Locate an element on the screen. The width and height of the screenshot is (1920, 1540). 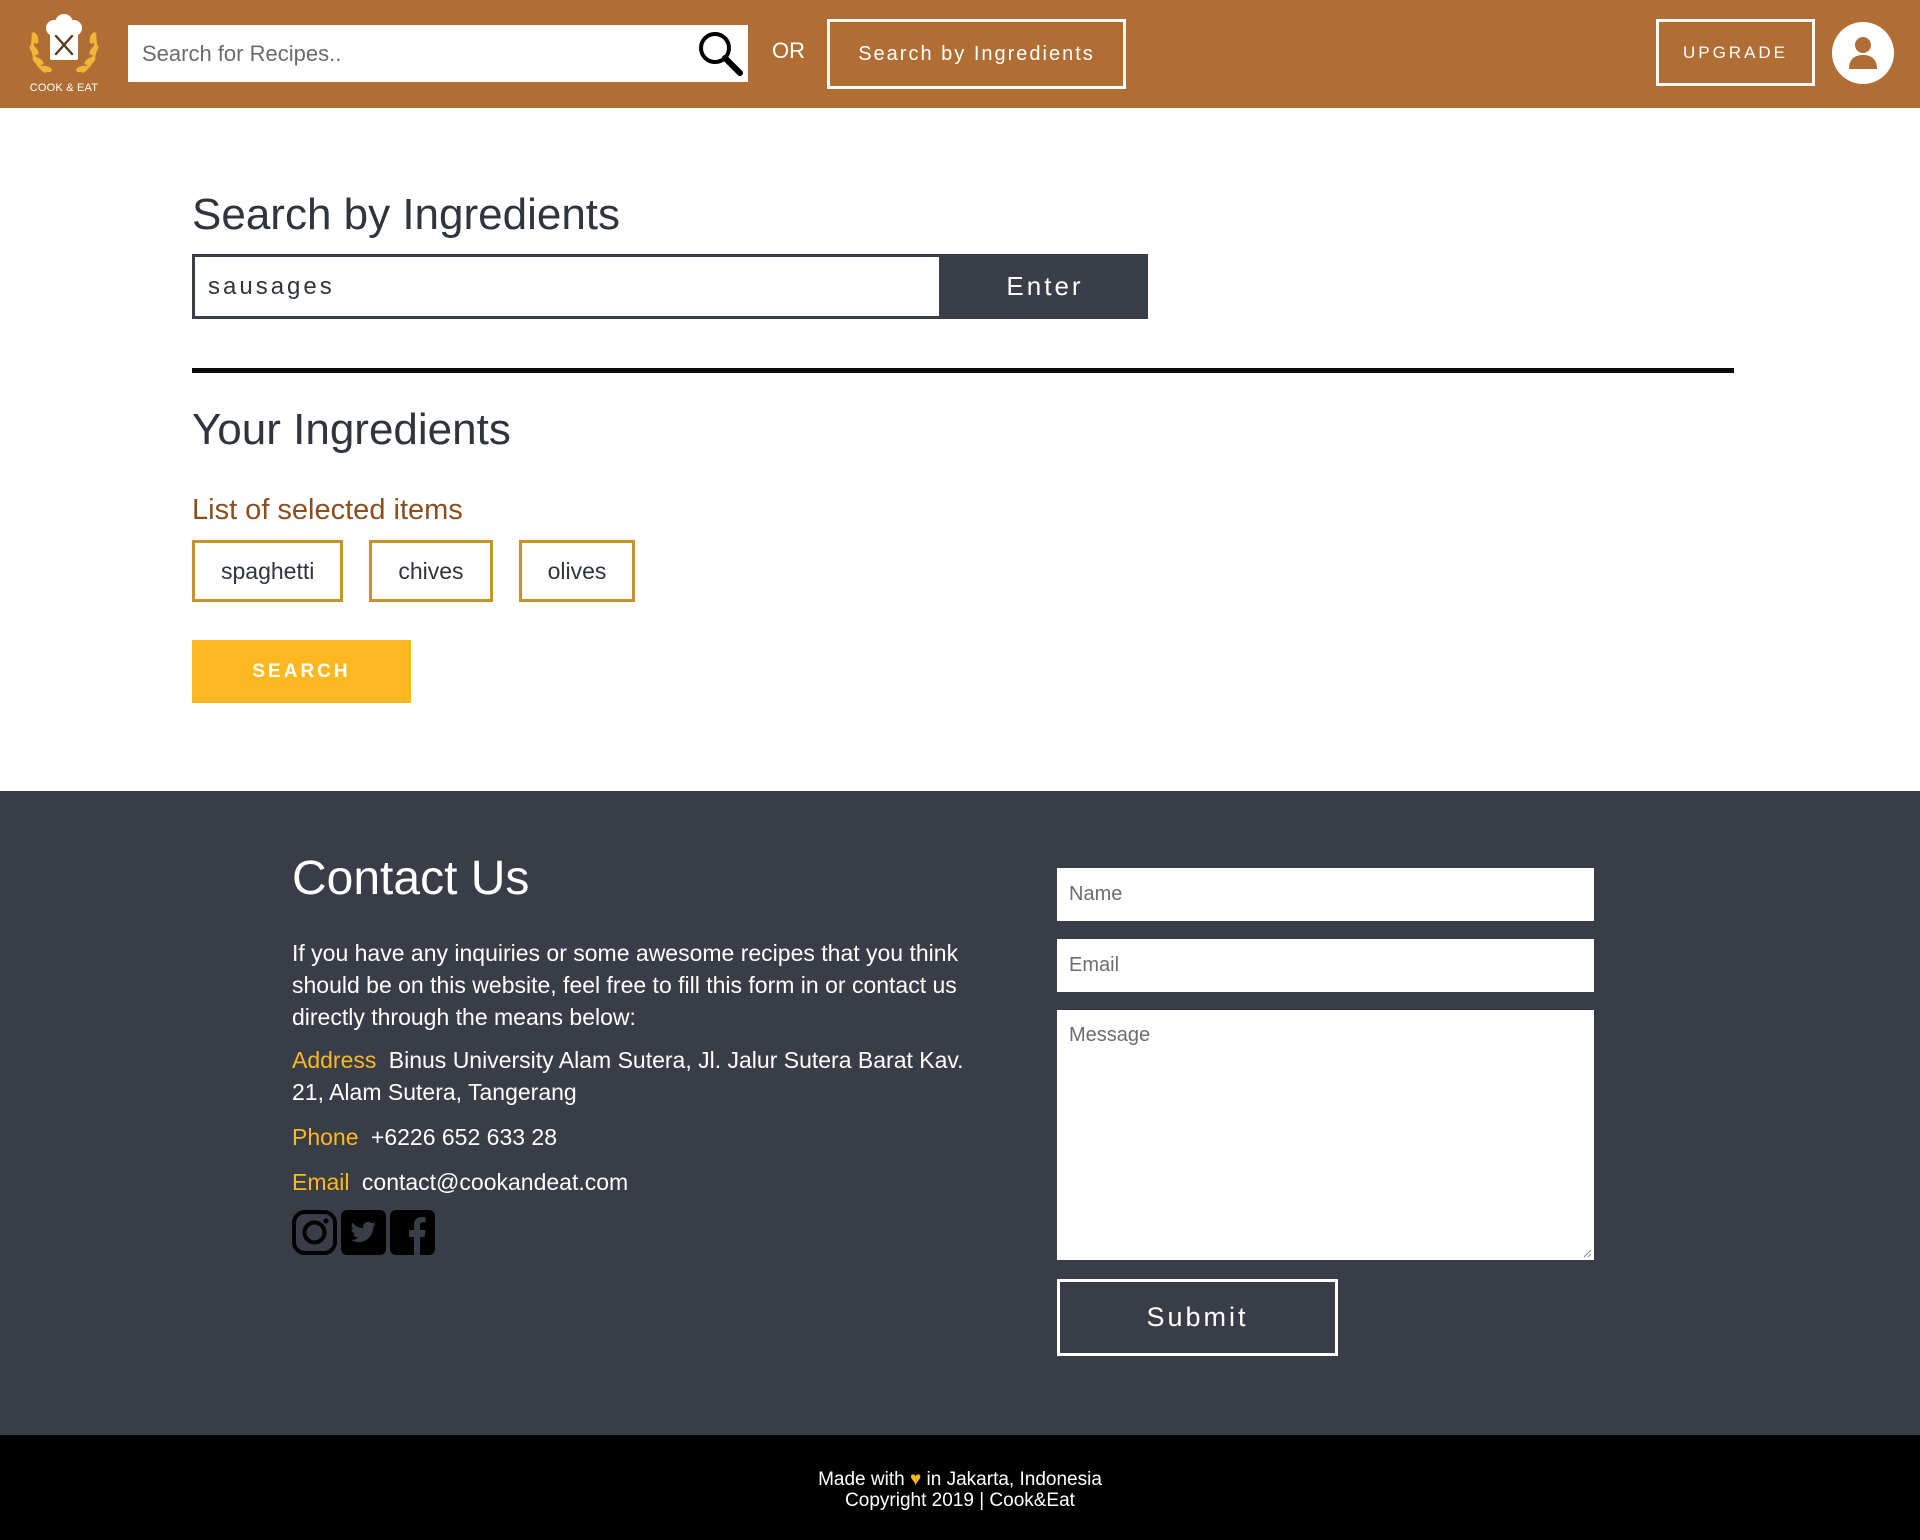
upgrade-button: UPGRADE is located at coordinates (1735, 52).